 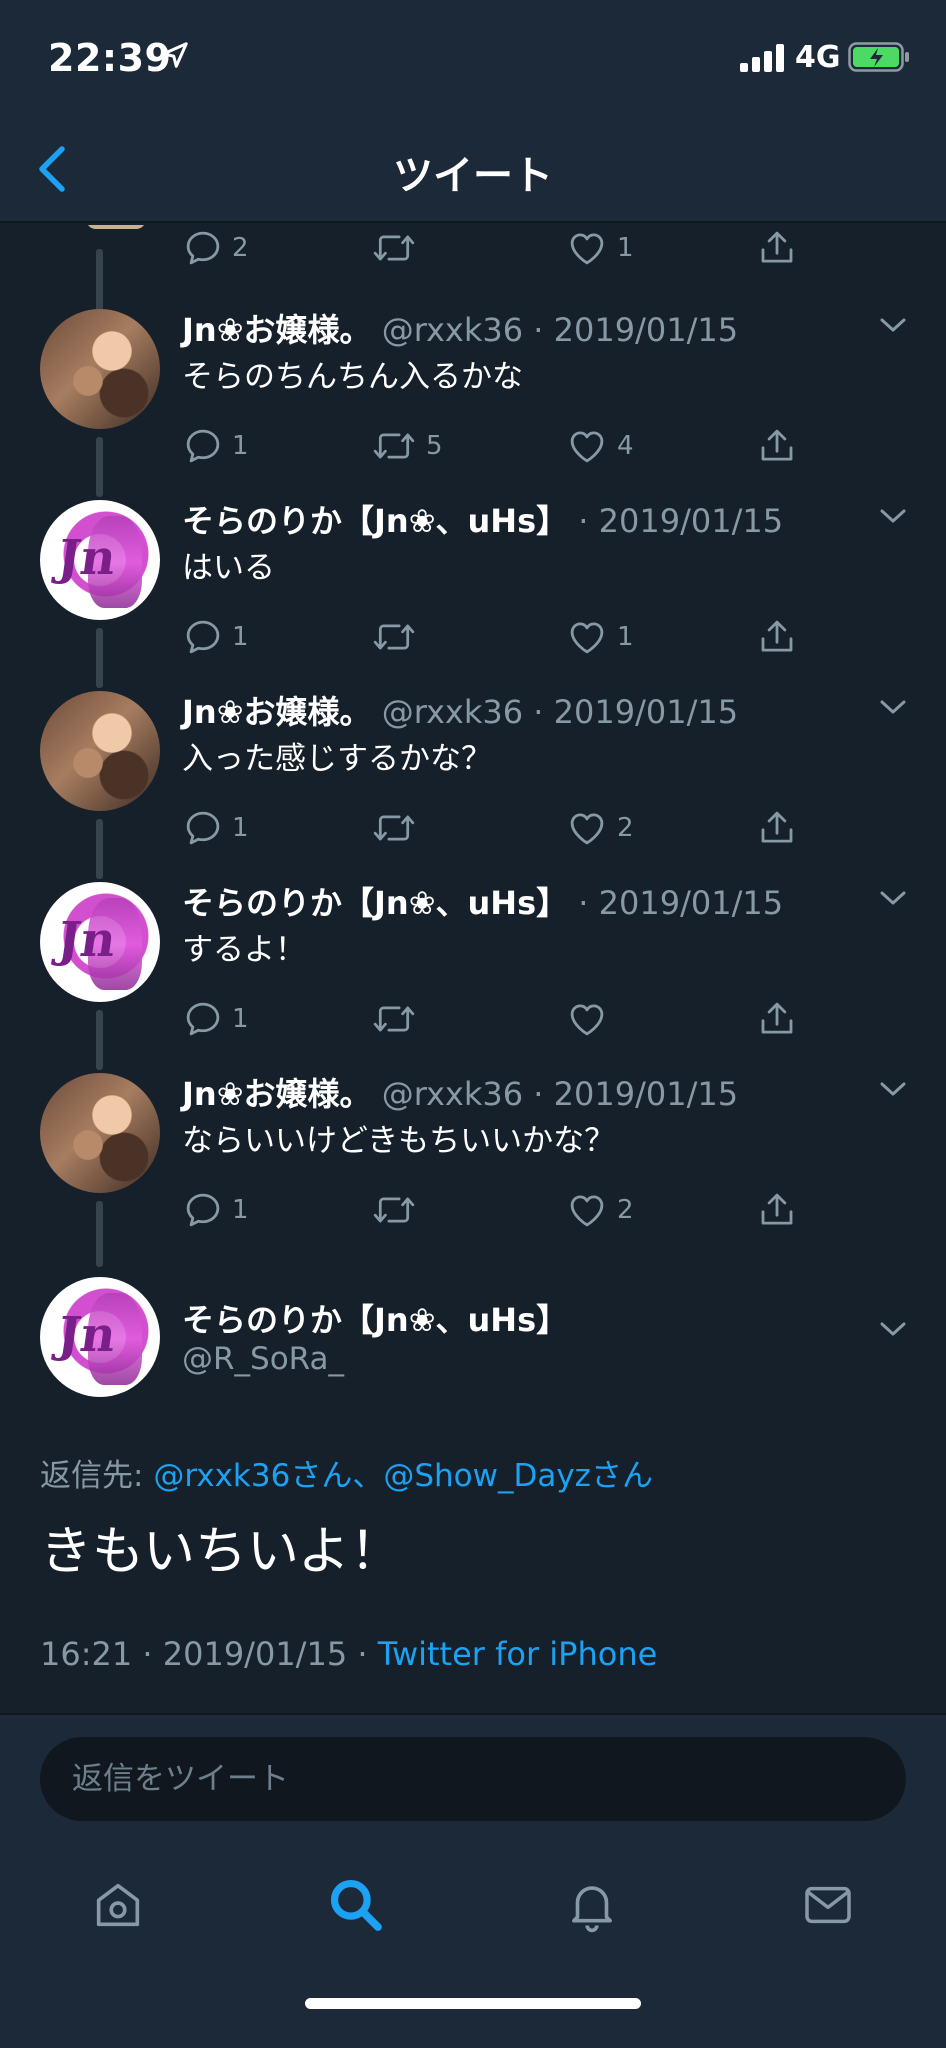 I want to click on retweet-button: 5, so click(x=406, y=446).